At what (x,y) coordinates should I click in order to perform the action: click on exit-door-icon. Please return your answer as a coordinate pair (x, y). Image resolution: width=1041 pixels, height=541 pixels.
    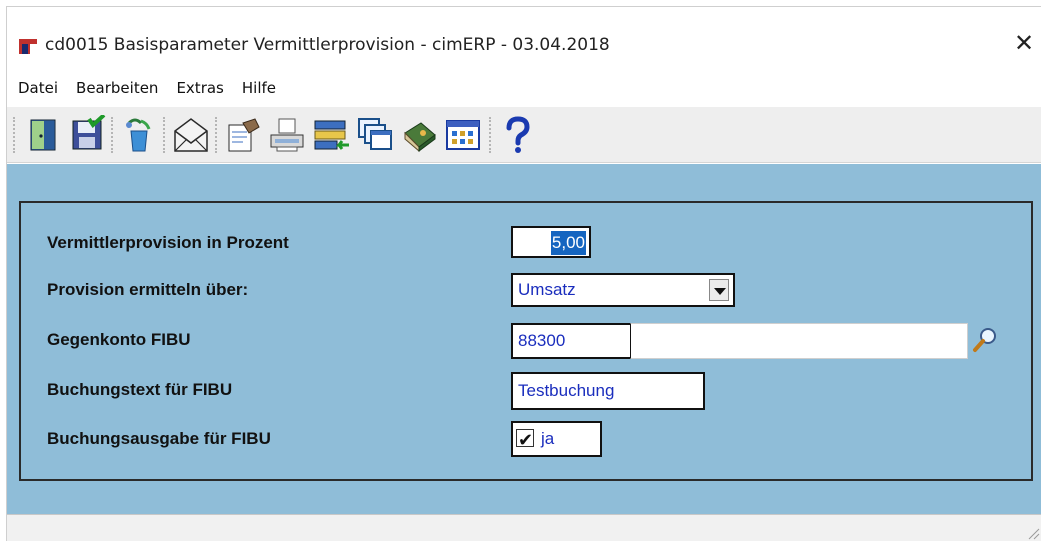
    Looking at the image, I should click on (43, 135).